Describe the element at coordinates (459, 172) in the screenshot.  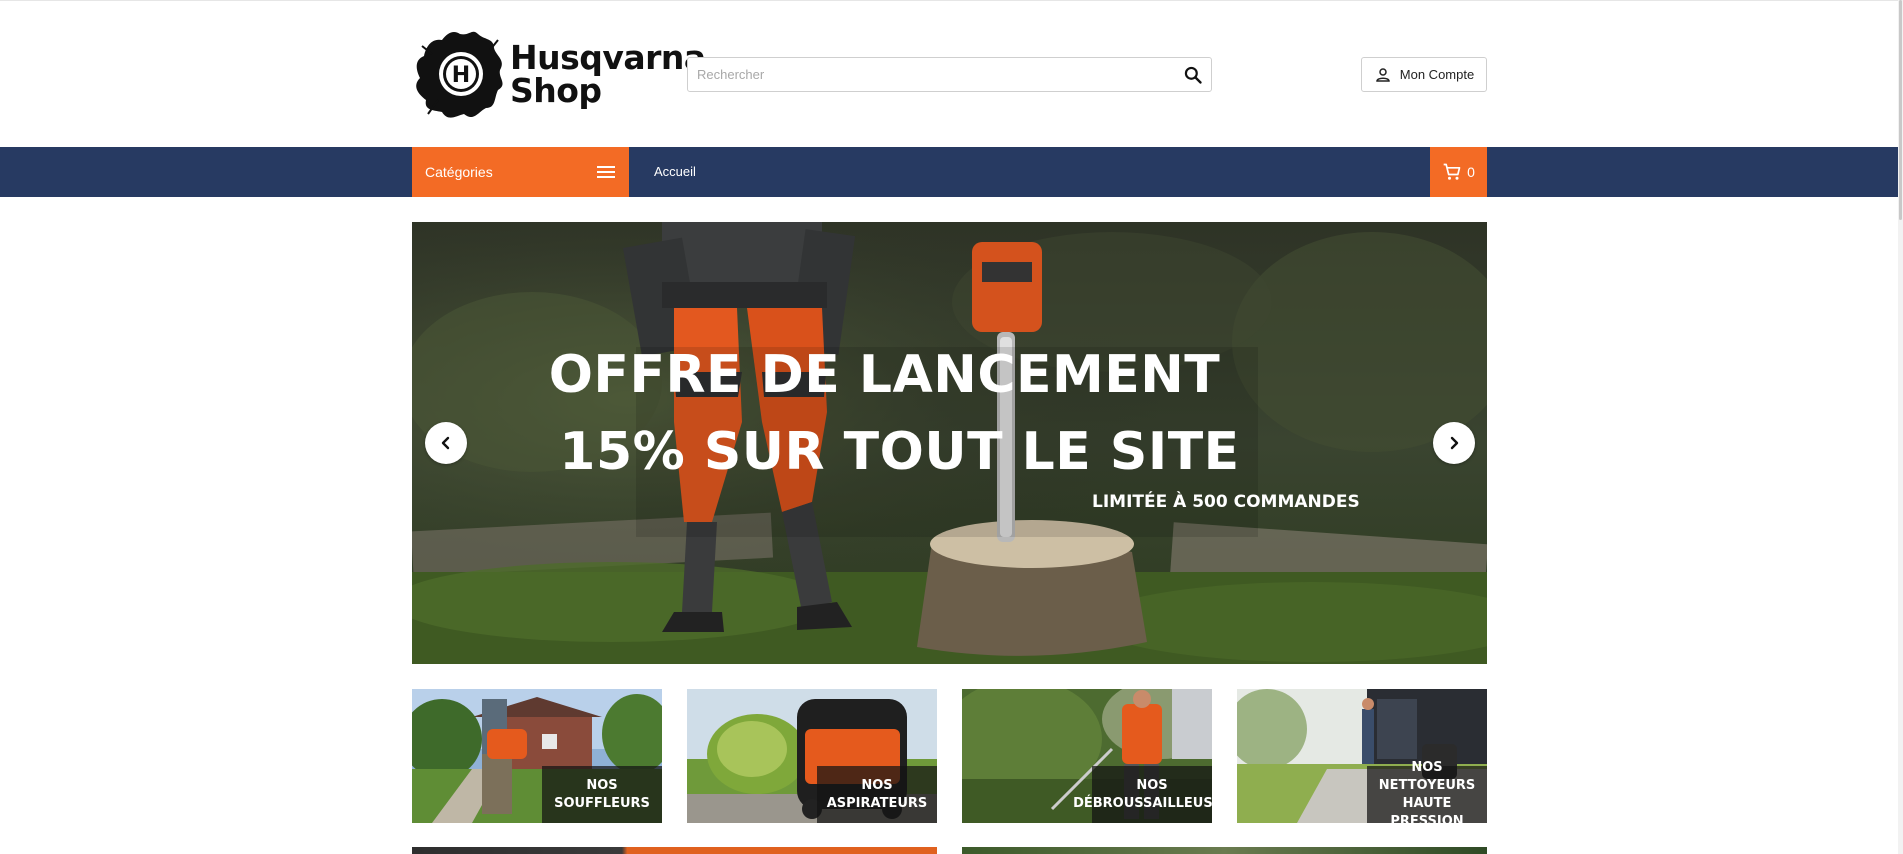
I see `categories-label: Catégories` at that location.